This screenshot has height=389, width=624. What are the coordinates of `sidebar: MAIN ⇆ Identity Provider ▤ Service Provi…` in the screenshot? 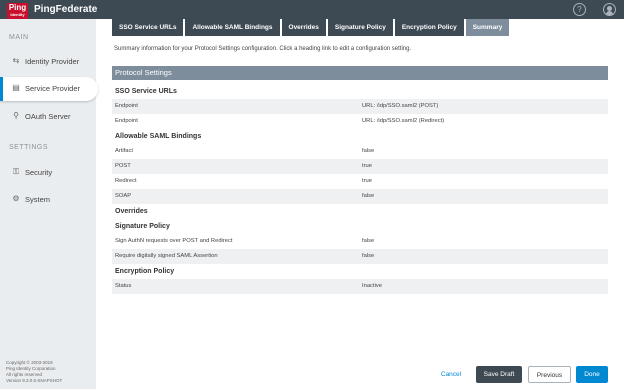 It's located at (49, 204).